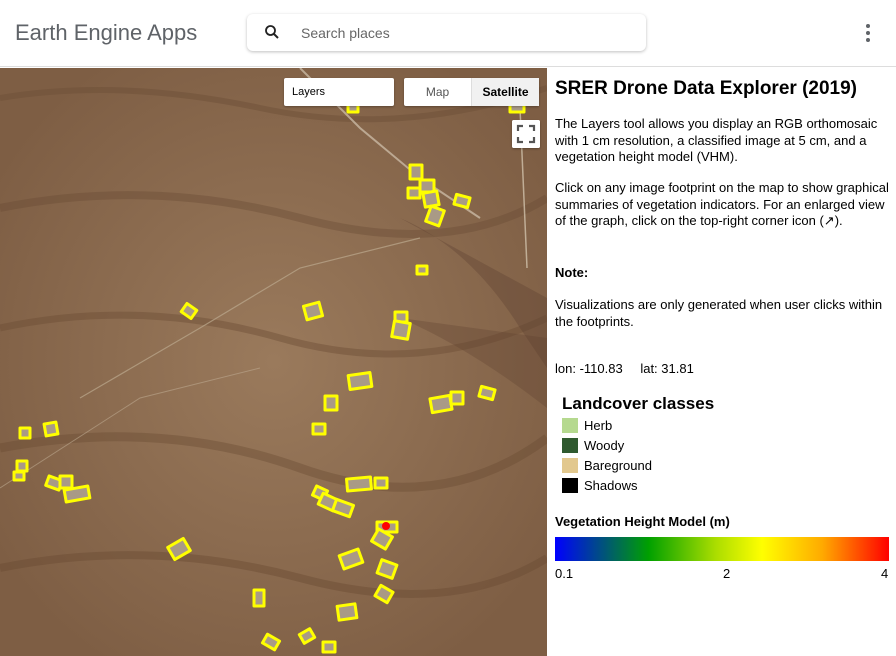 This screenshot has height=656, width=896. What do you see at coordinates (727, 573) in the screenshot?
I see `vhm-tick-mid: 2` at bounding box center [727, 573].